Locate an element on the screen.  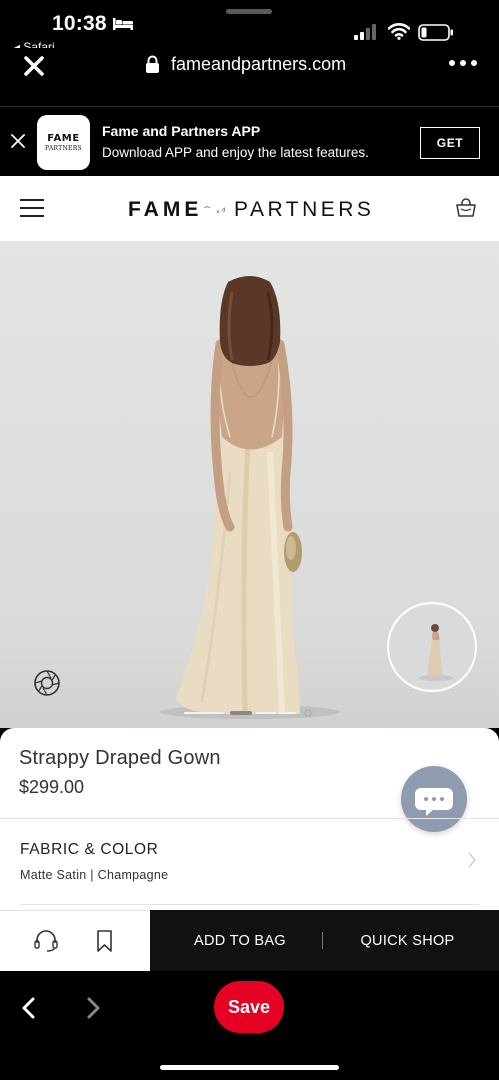
bag-icon is located at coordinates (466, 208).